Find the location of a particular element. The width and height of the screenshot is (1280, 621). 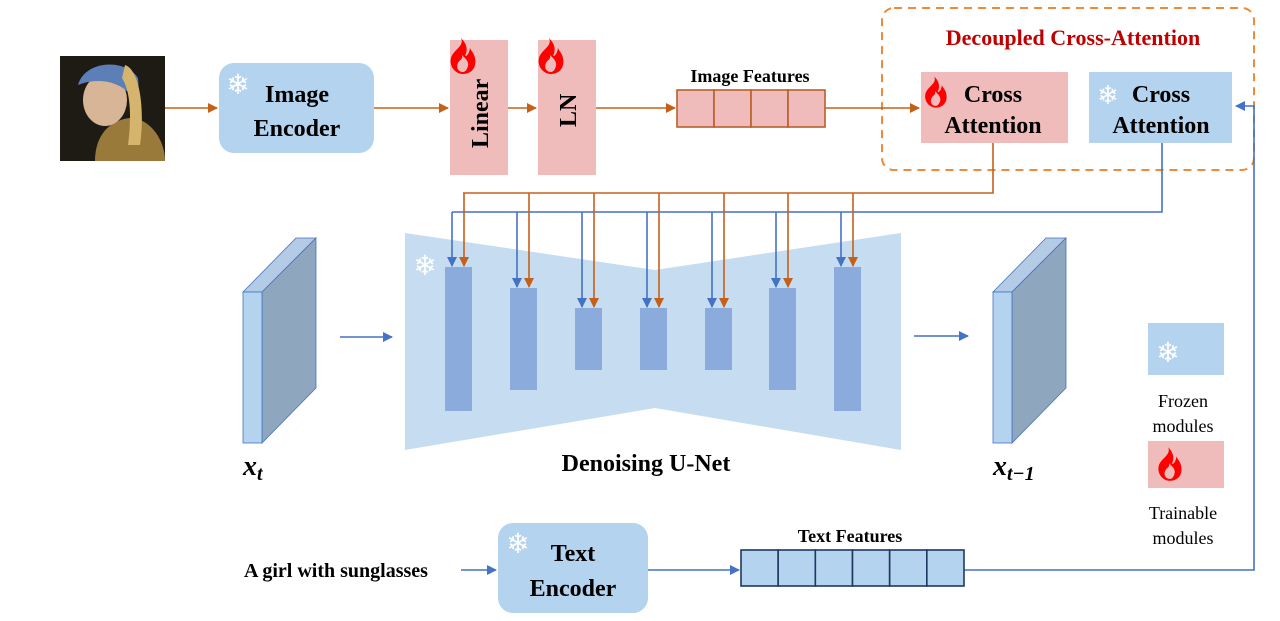

legend-frozen-label: Frozen is located at coordinates (1183, 401).